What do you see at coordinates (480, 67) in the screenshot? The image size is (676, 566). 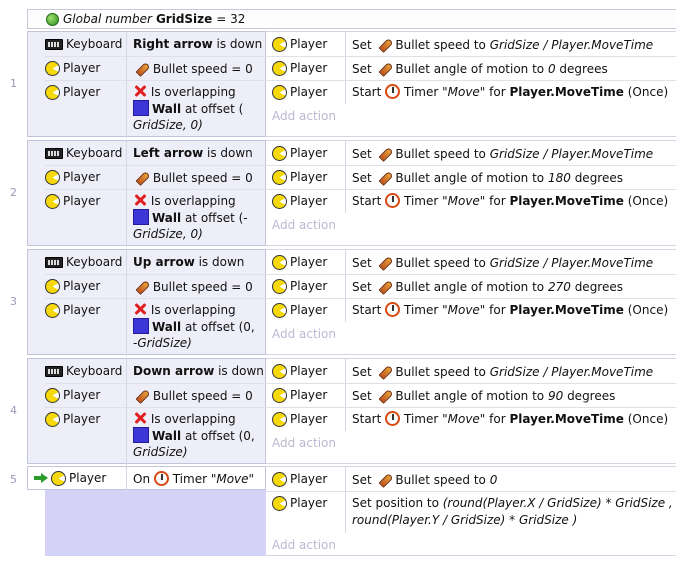 I see `action-text: Set Bullet angle of motion to 0 degrees` at bounding box center [480, 67].